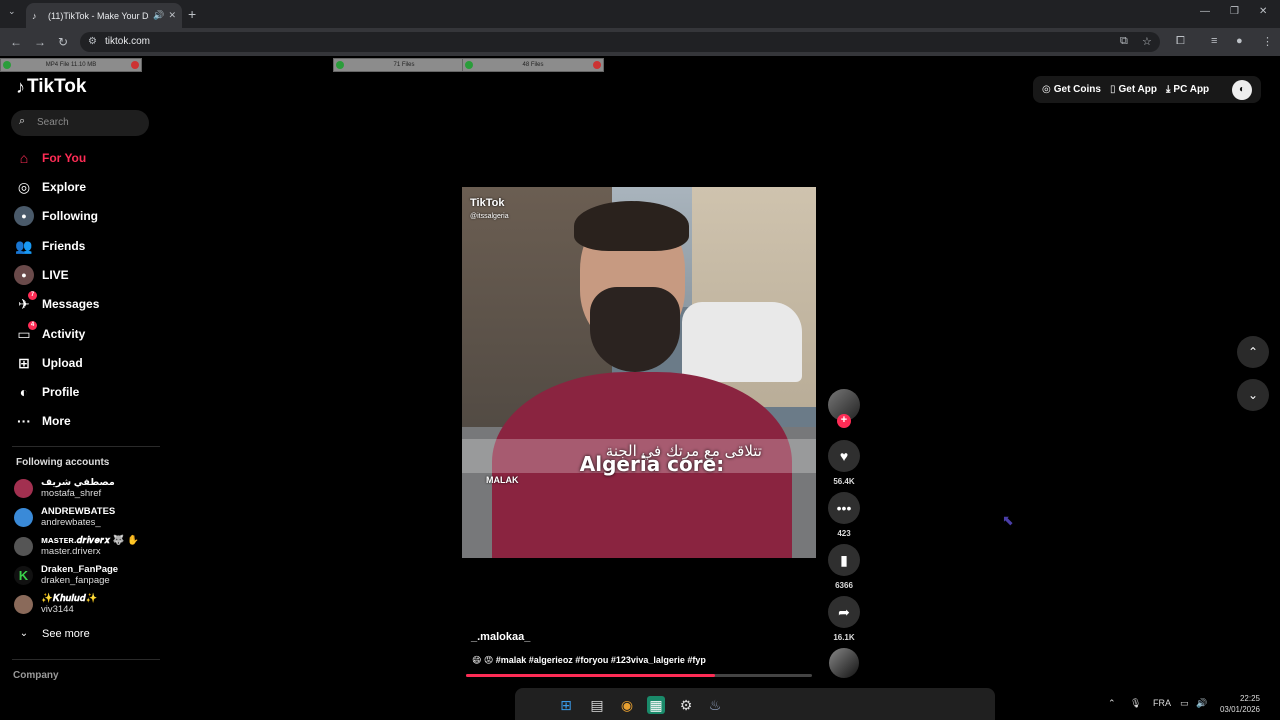  I want to click on music-disc, so click(844, 663).